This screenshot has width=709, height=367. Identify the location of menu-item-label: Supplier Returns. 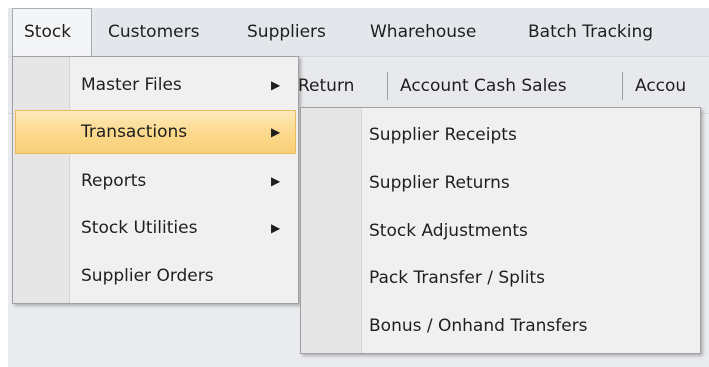
(439, 183).